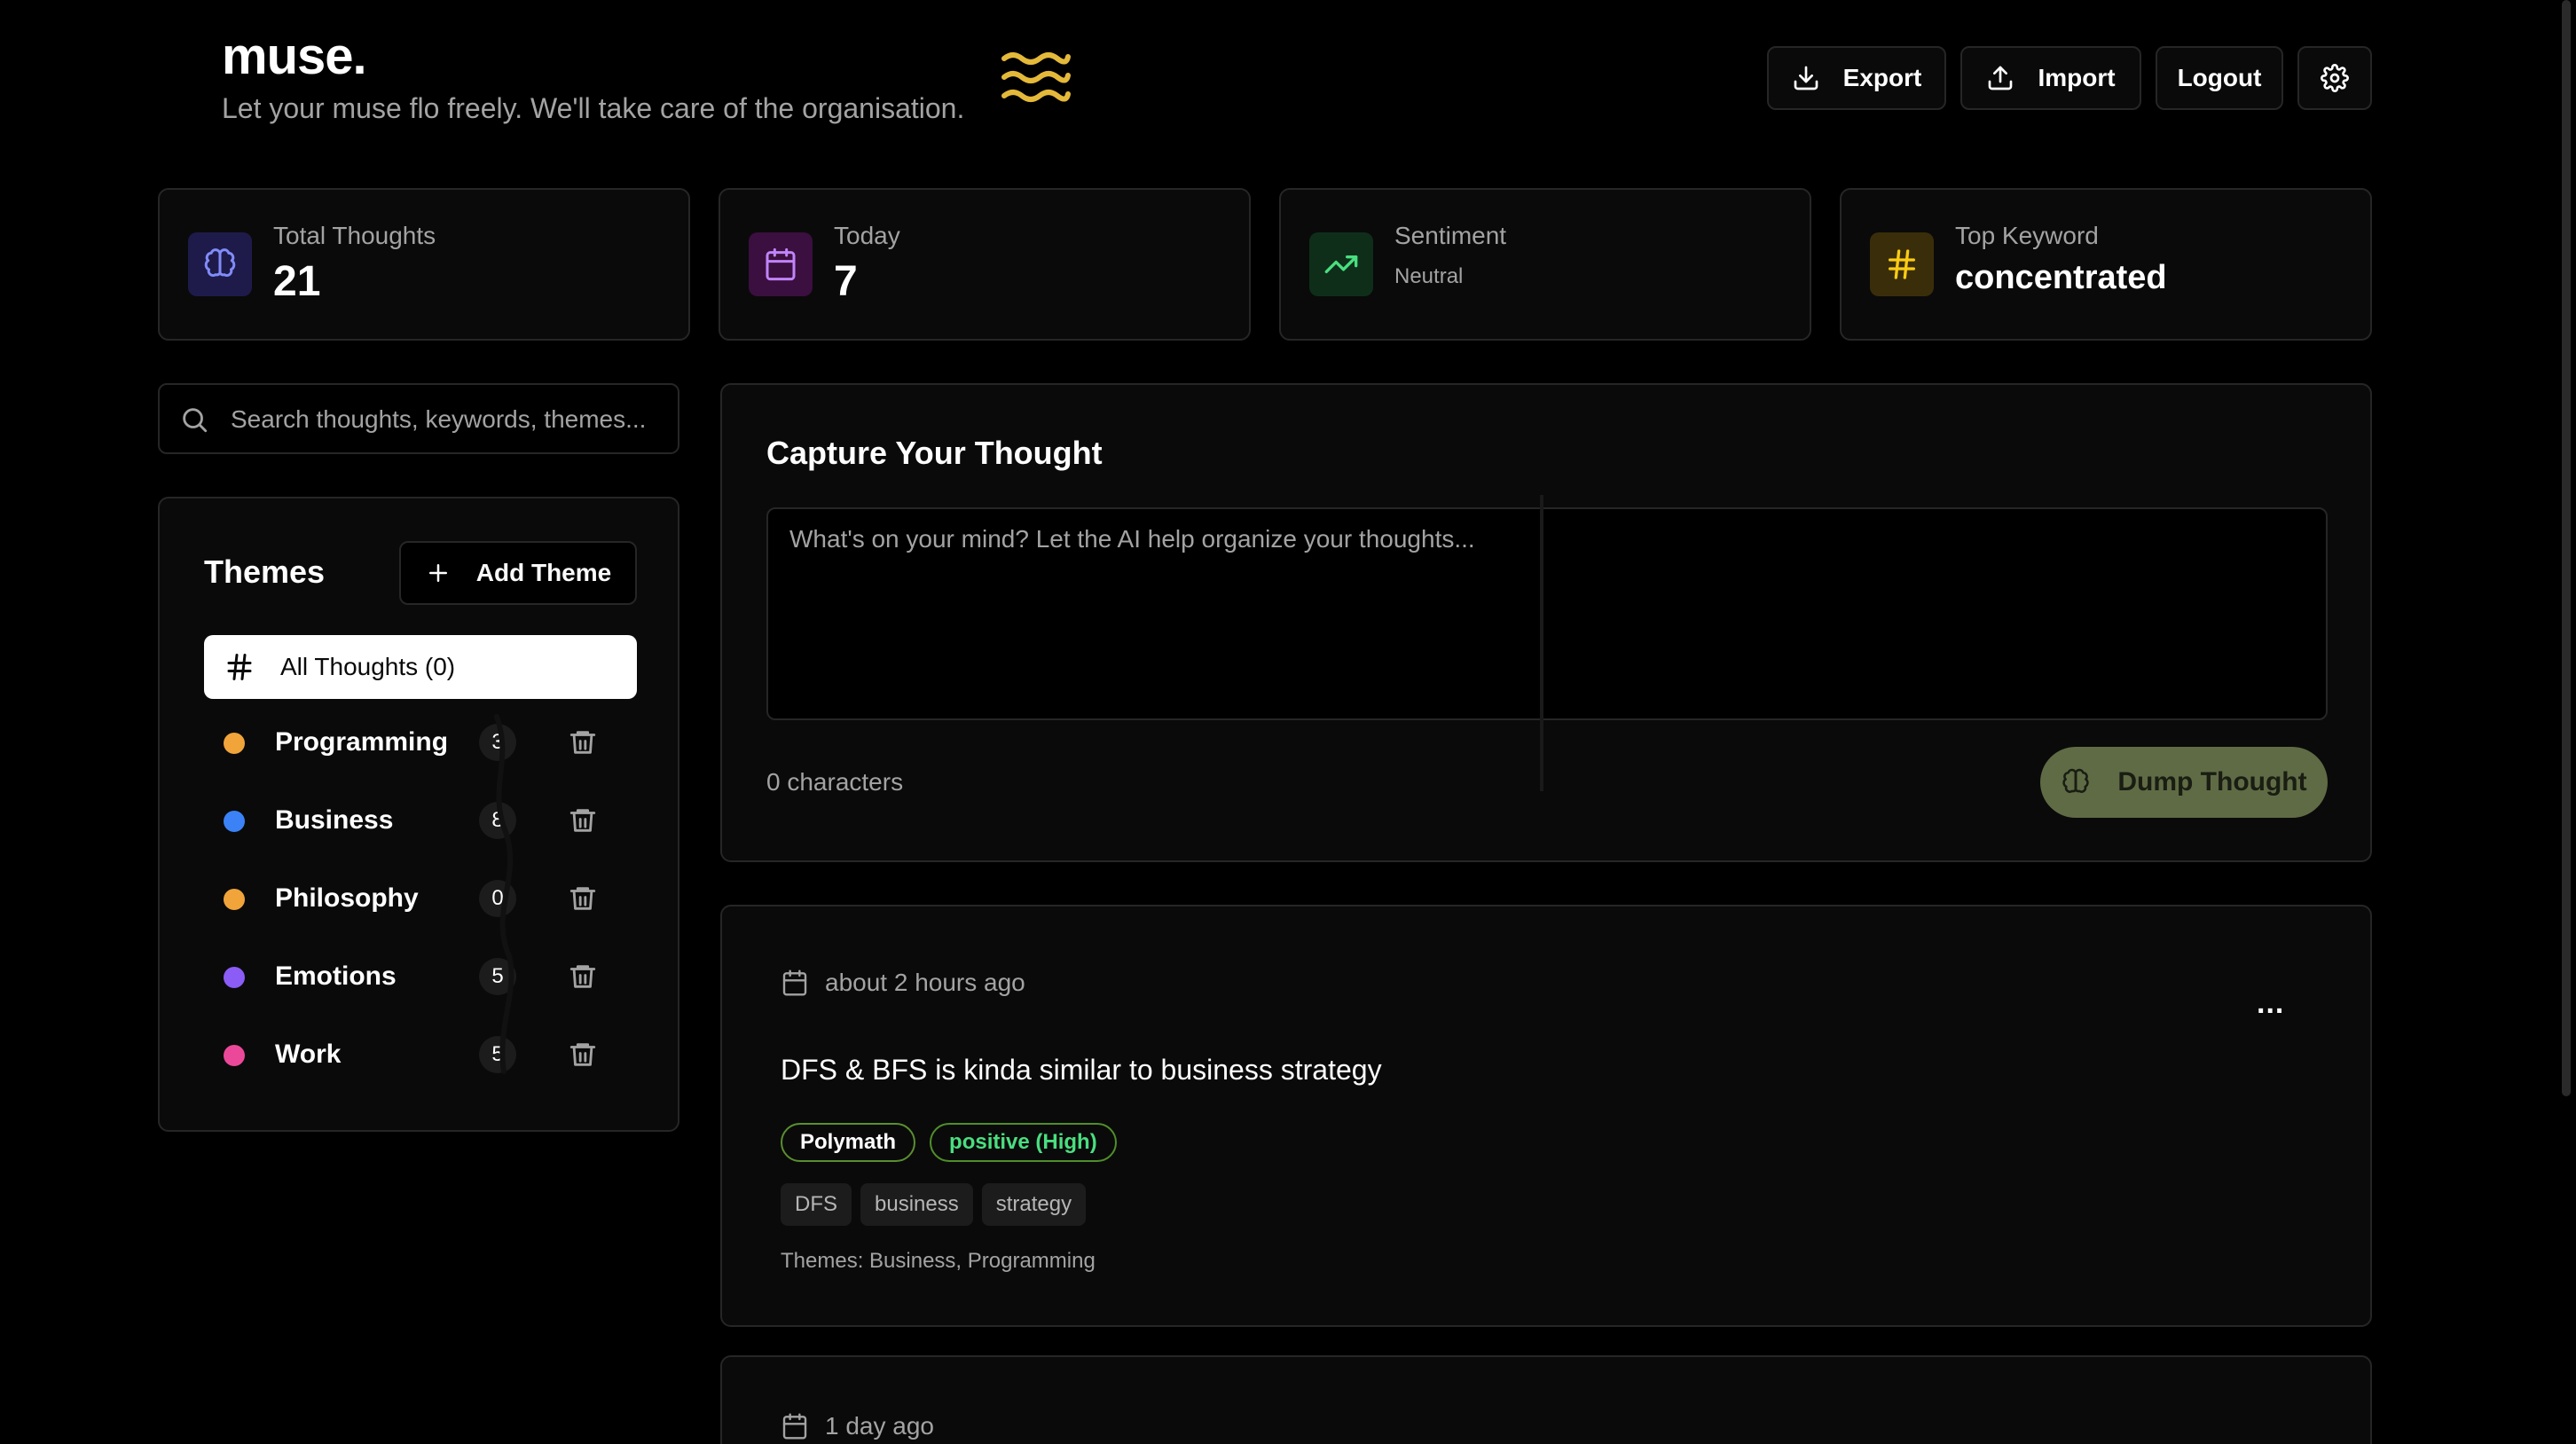 This screenshot has width=2576, height=1444. I want to click on keyword-tag: strategy, so click(1034, 1204).